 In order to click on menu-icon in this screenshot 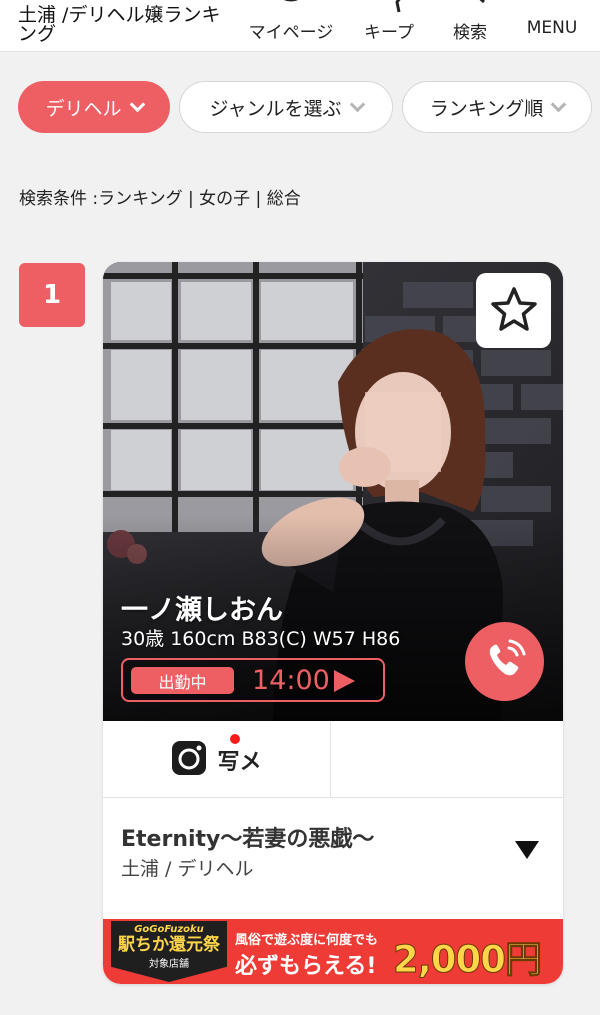, I will do `click(552, 9)`.